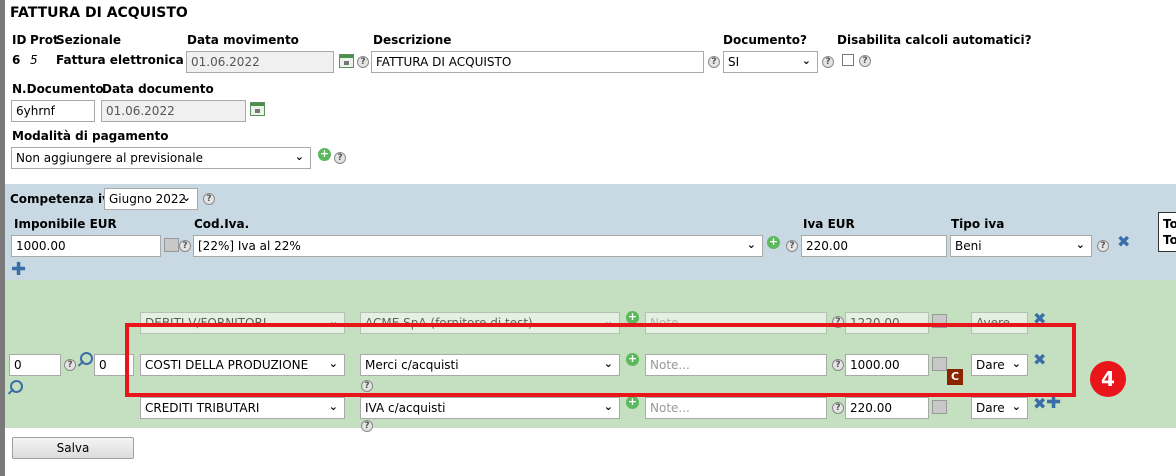  What do you see at coordinates (148, 199) in the screenshot?
I see `competenza-value: Giugno 2022` at bounding box center [148, 199].